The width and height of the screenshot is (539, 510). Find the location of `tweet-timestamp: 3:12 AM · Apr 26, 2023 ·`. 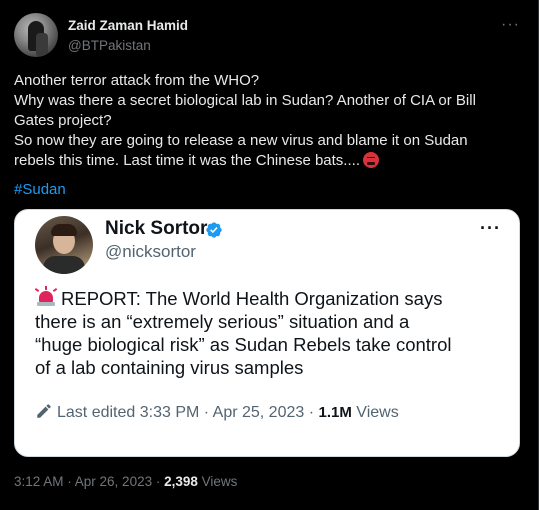

tweet-timestamp: 3:12 AM · Apr 26, 2023 · is located at coordinates (89, 481).